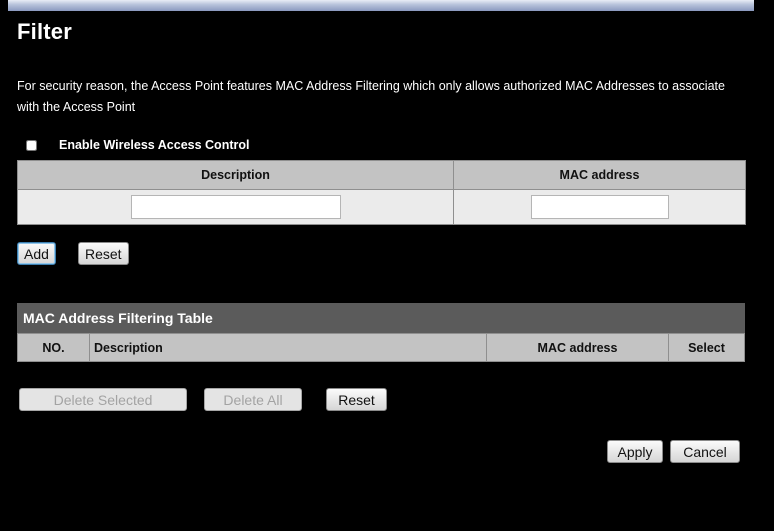 The width and height of the screenshot is (774, 531). I want to click on table-description-column-header: Description, so click(288, 347).